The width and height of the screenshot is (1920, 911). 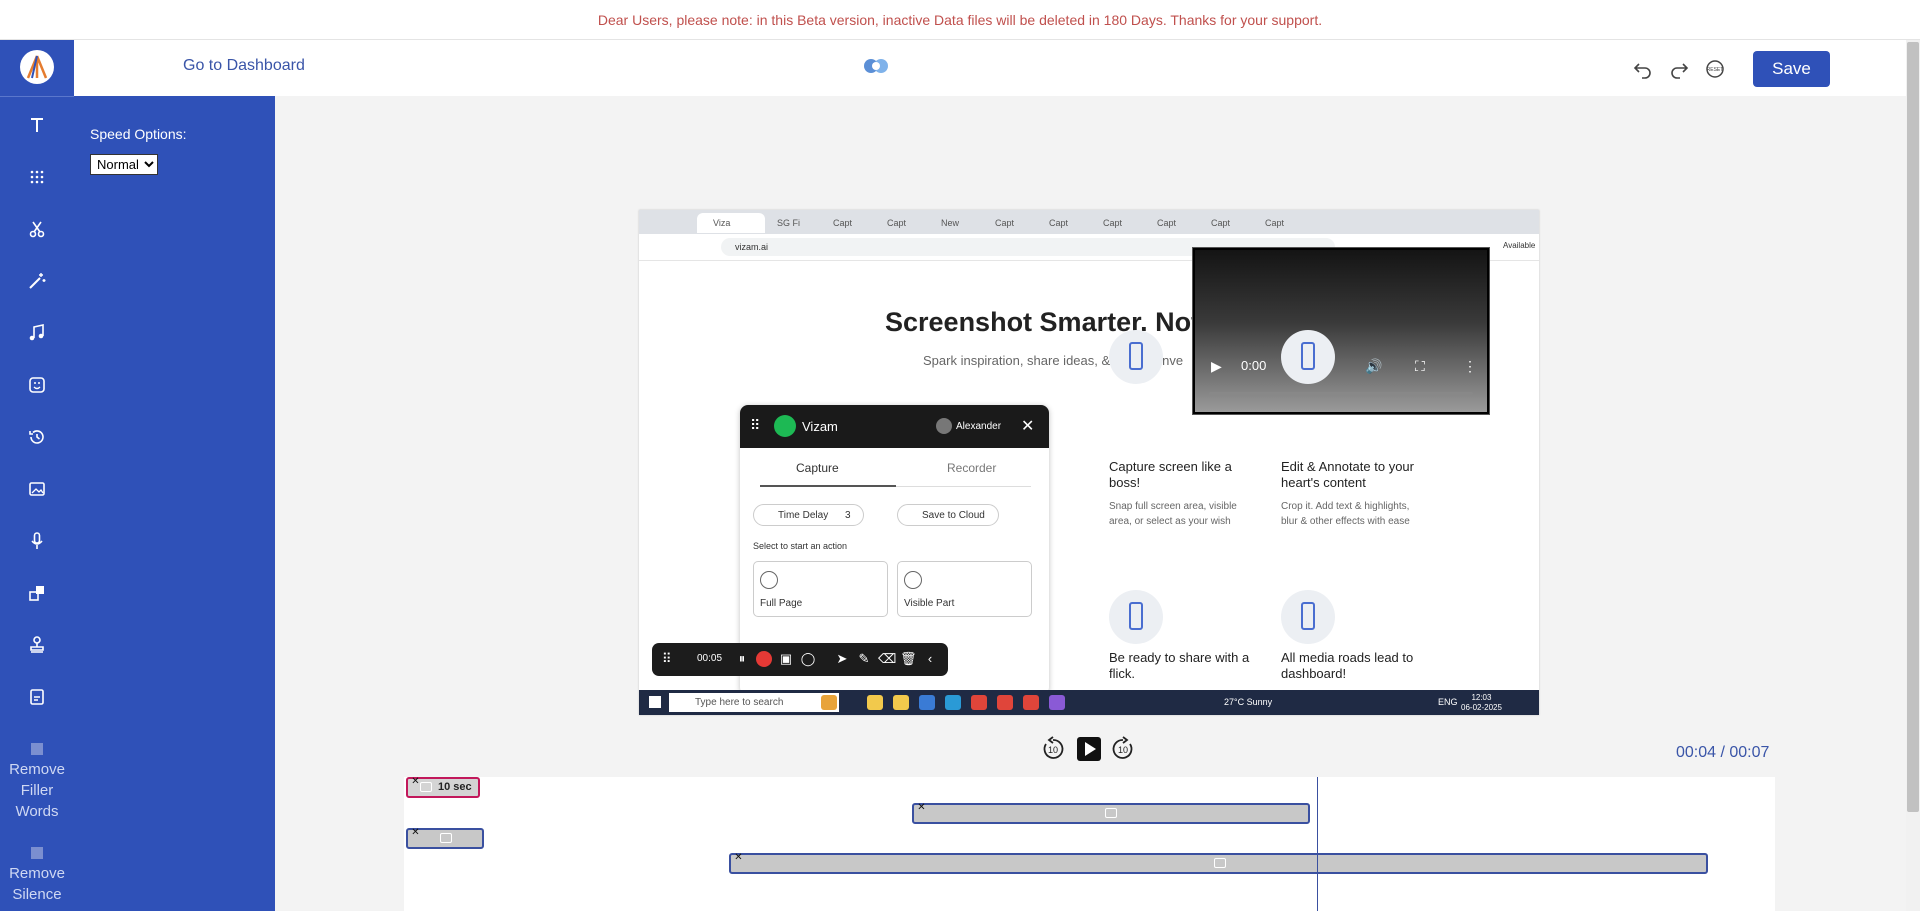 I want to click on video-play-icon: ▶, so click(x=1216, y=366).